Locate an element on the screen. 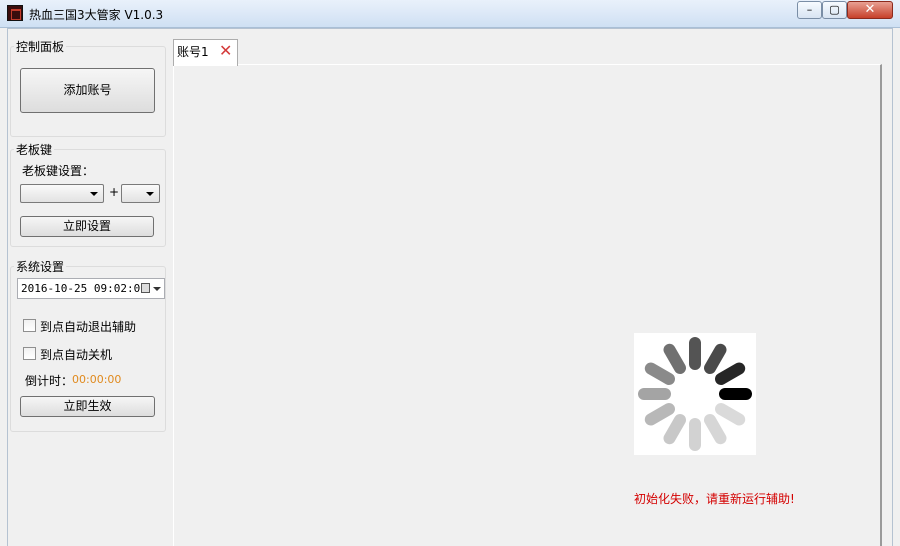 This screenshot has width=900, height=546. boss-key-modifier-select is located at coordinates (62, 193).